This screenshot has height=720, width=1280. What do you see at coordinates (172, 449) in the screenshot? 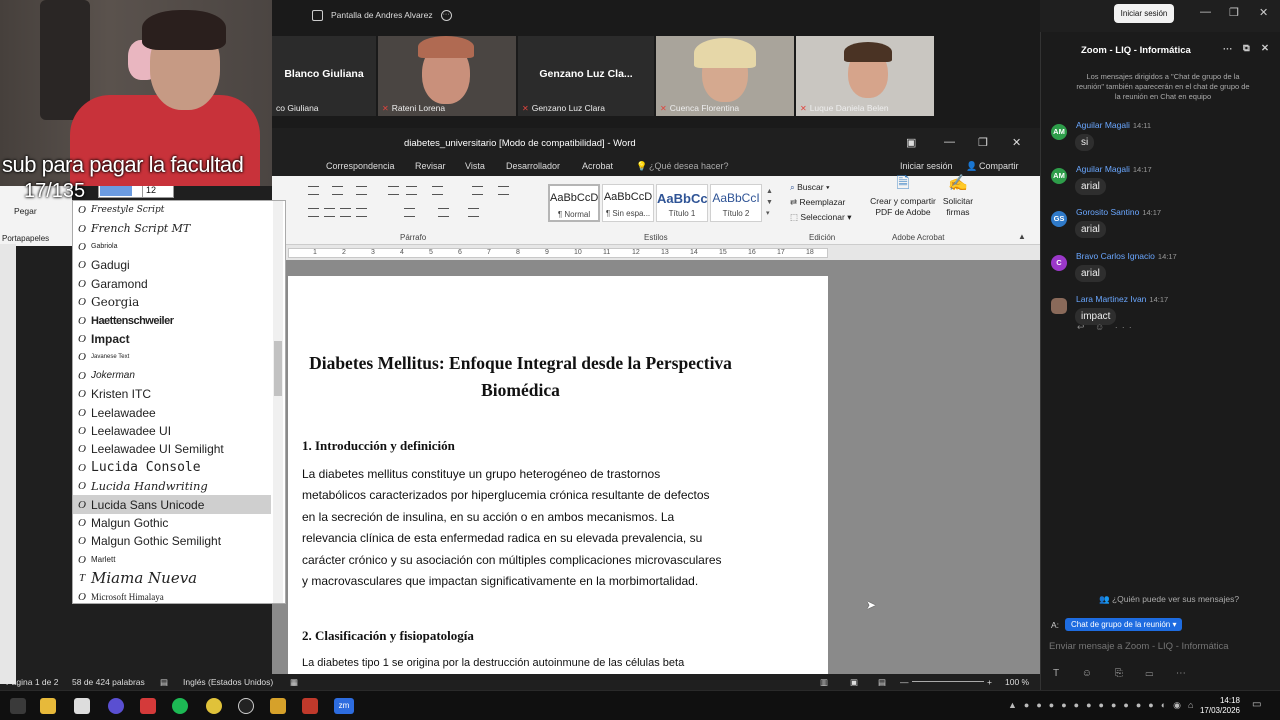
I see `font-option: O Leelawadee UI Semilight` at bounding box center [172, 449].